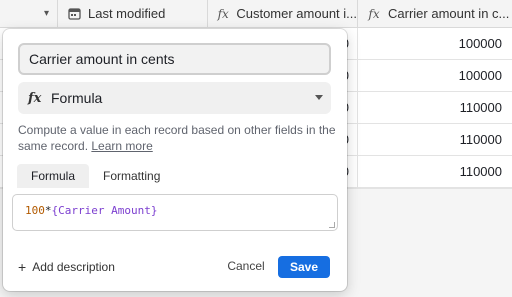  Describe the element at coordinates (29, 14) in the screenshot. I see `column-header-expand: ▾` at that location.